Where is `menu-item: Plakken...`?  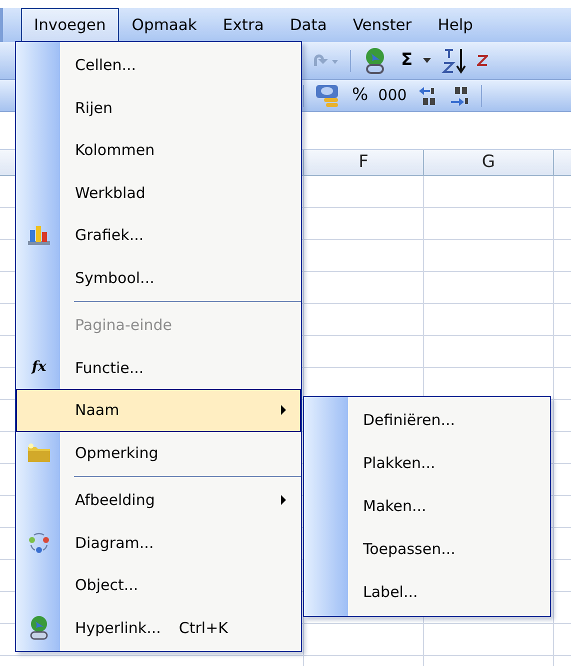
menu-item: Plakken... is located at coordinates (427, 463).